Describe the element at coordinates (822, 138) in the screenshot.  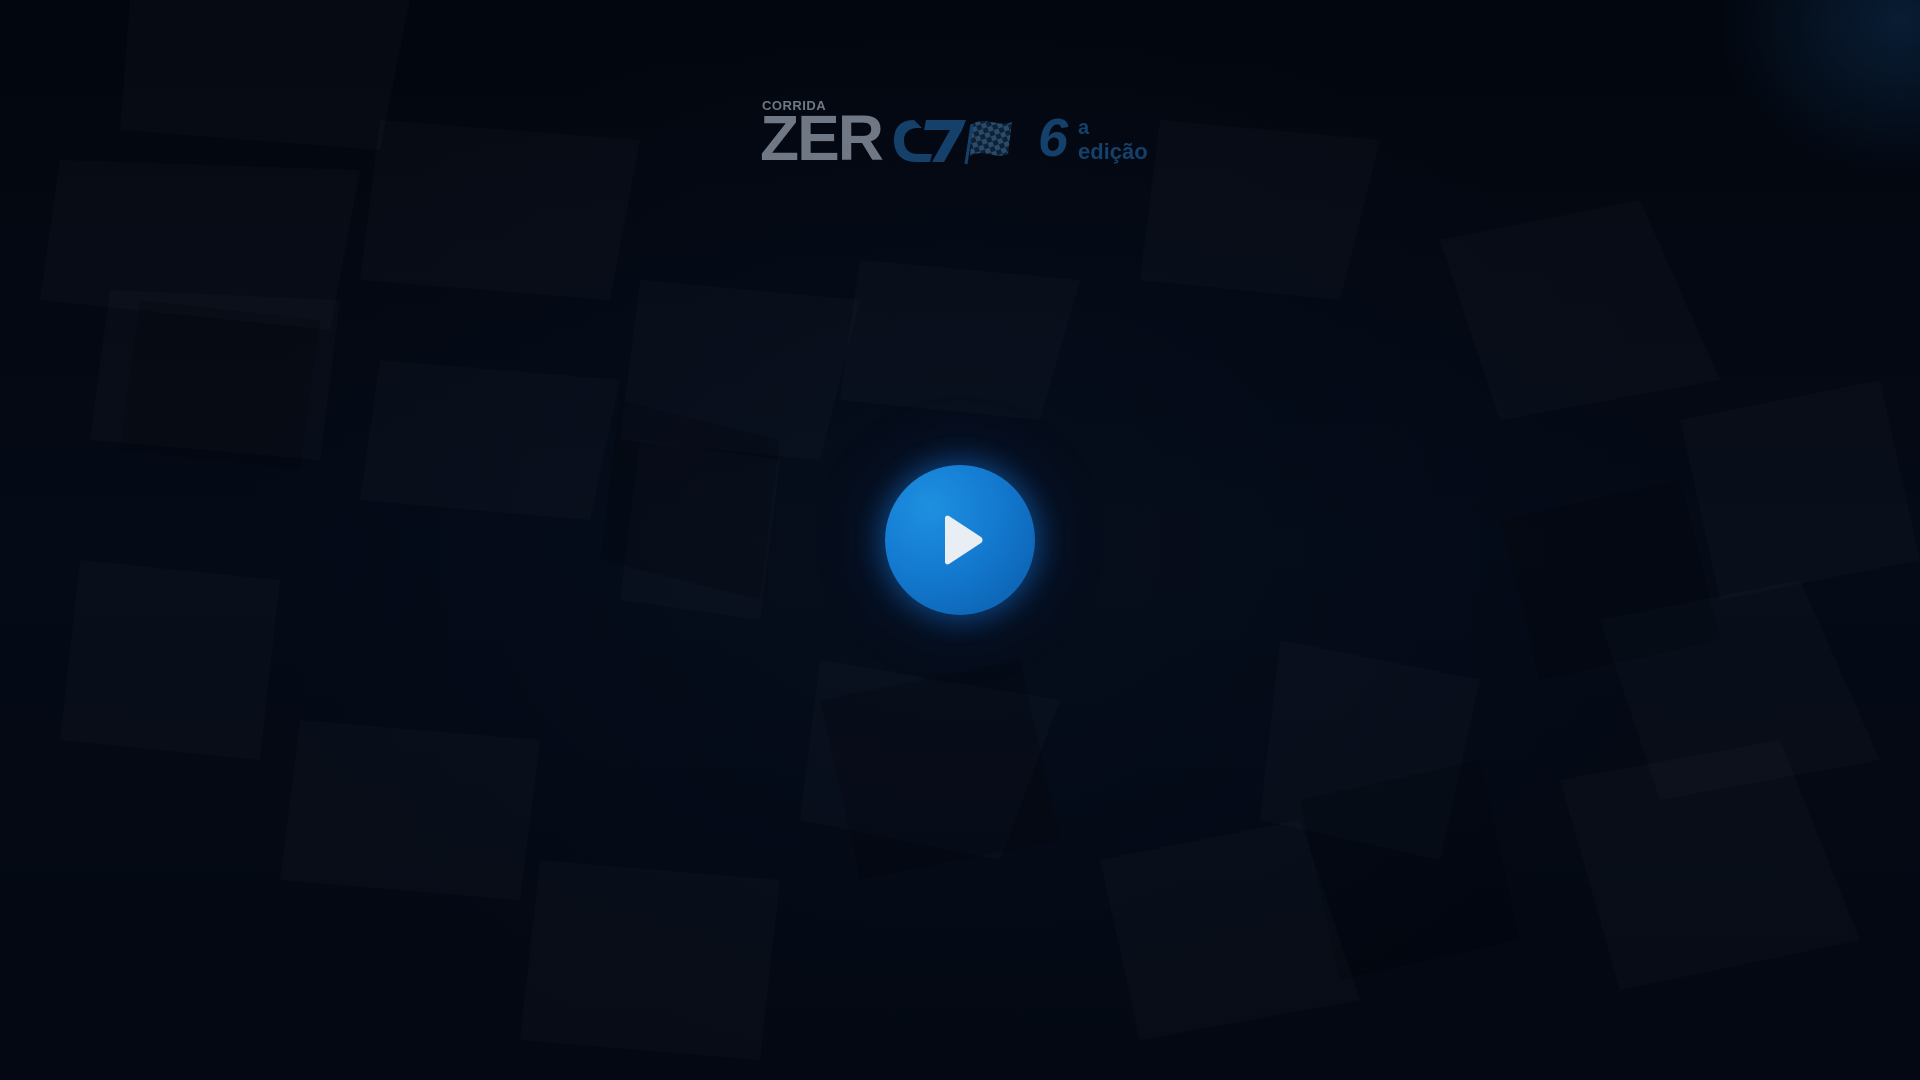
I see `logo-word: ZER` at that location.